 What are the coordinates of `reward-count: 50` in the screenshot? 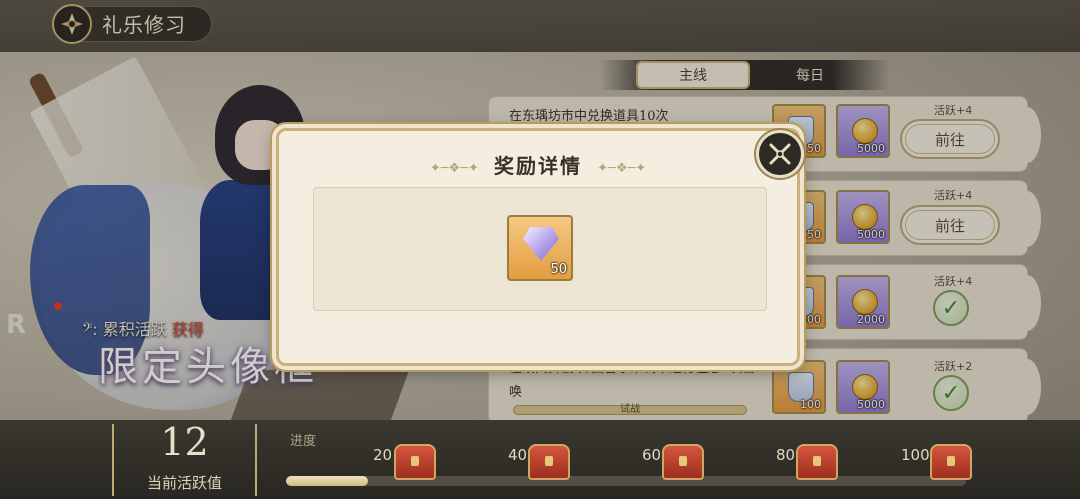 It's located at (558, 269).